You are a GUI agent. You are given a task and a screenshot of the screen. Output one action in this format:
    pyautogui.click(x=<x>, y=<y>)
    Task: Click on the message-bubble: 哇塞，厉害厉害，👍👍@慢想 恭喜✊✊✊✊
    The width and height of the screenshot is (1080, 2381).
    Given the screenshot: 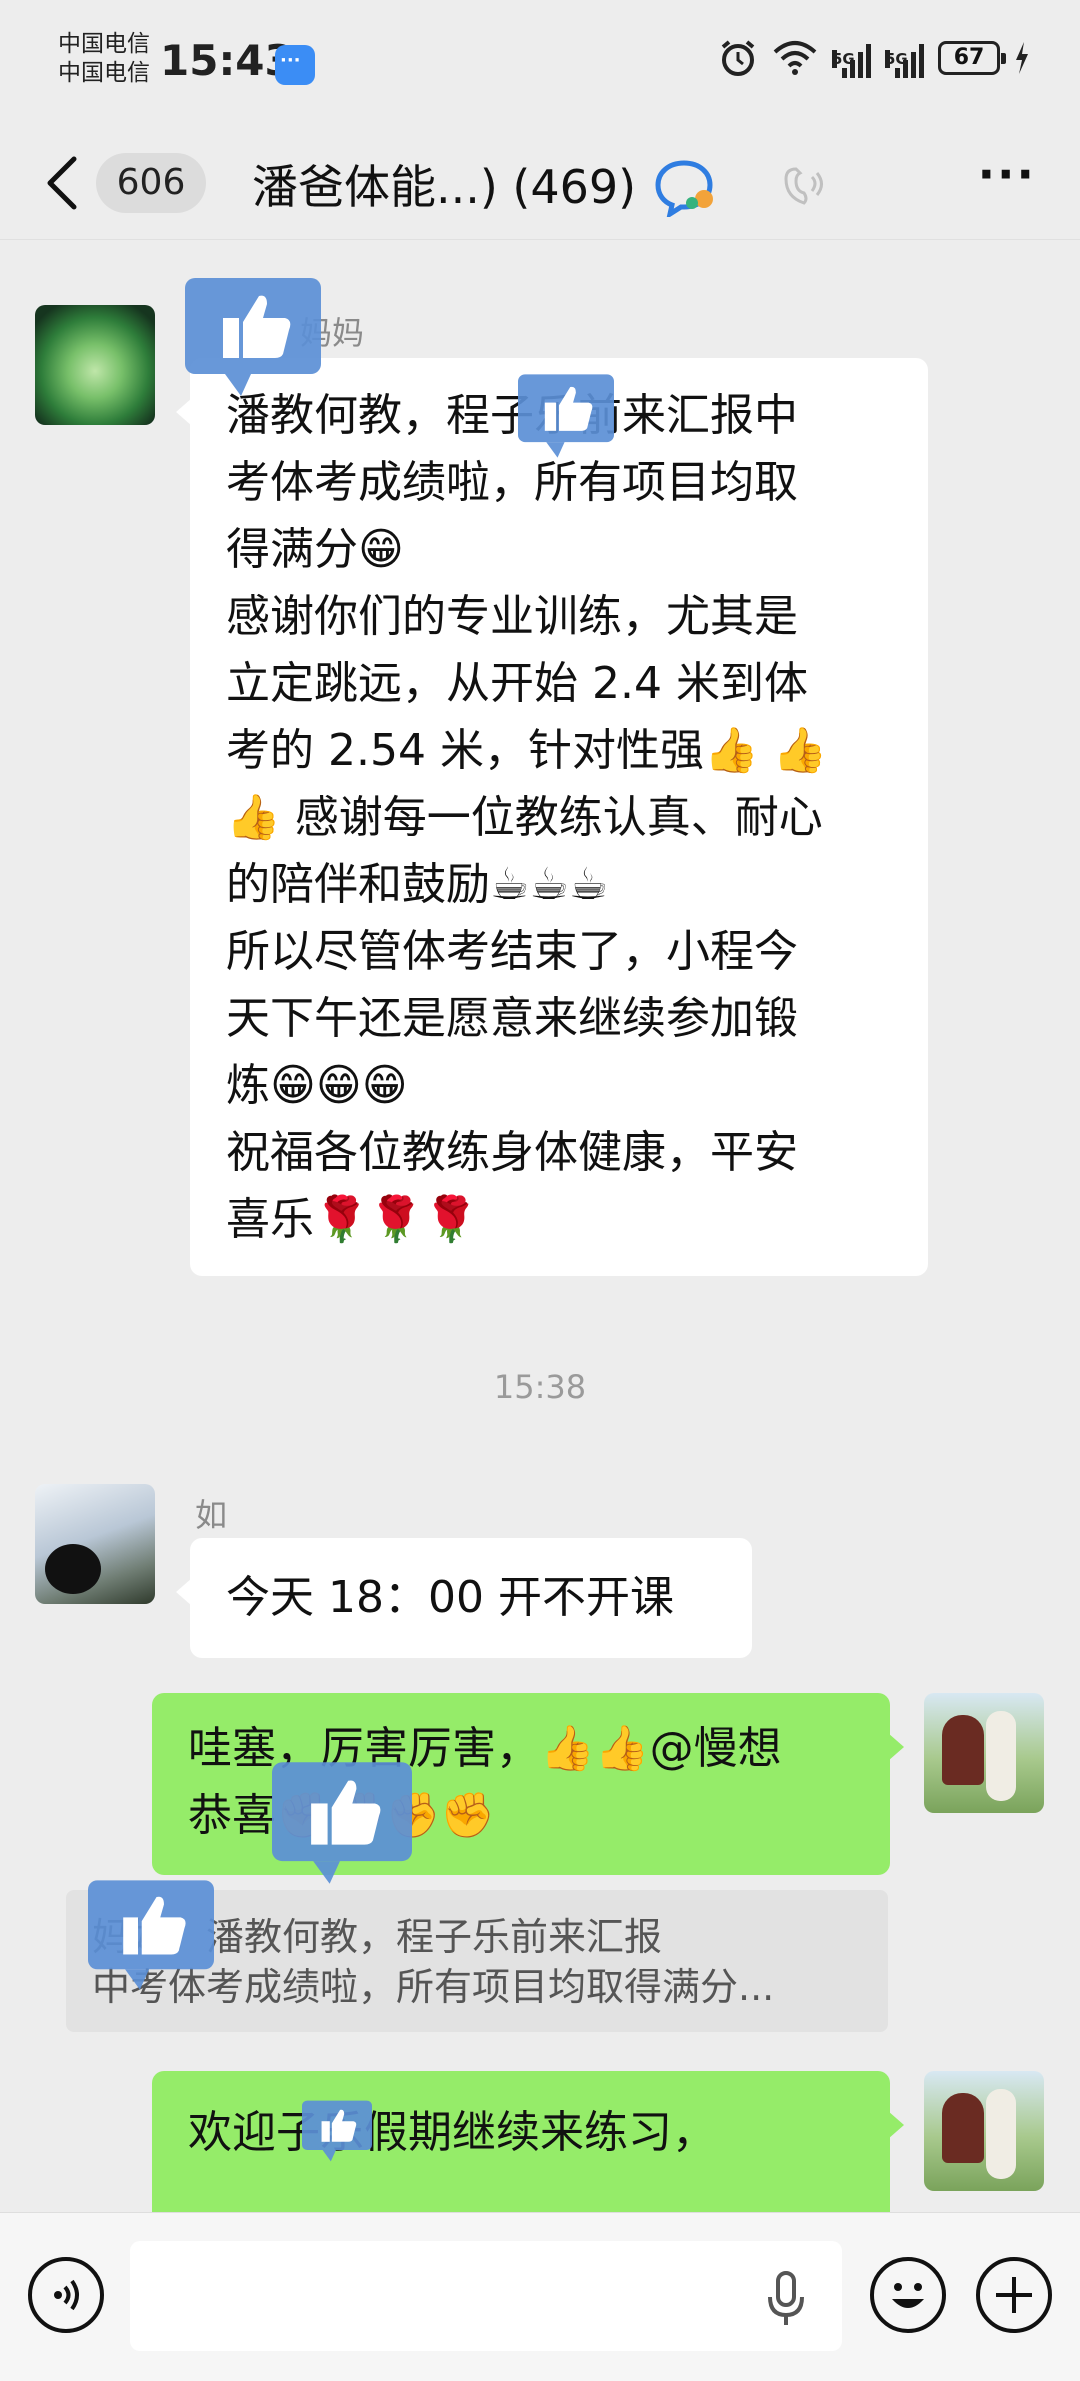 What is the action you would take?
    pyautogui.click(x=528, y=1784)
    